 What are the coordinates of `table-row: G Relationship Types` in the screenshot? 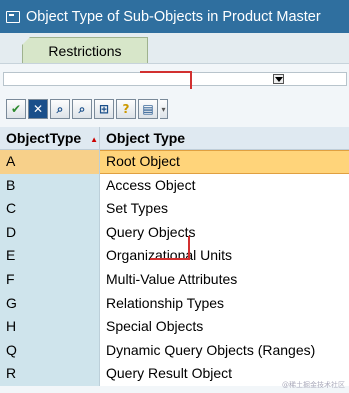 It's located at (174, 303).